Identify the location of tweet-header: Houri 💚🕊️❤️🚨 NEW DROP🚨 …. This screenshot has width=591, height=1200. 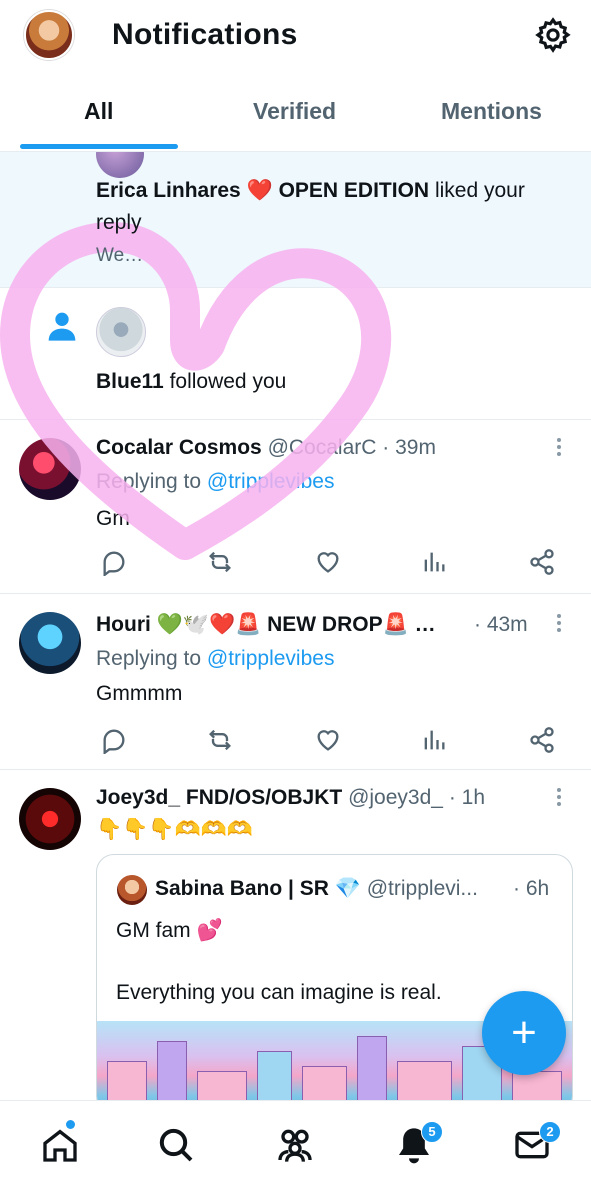
(266, 625).